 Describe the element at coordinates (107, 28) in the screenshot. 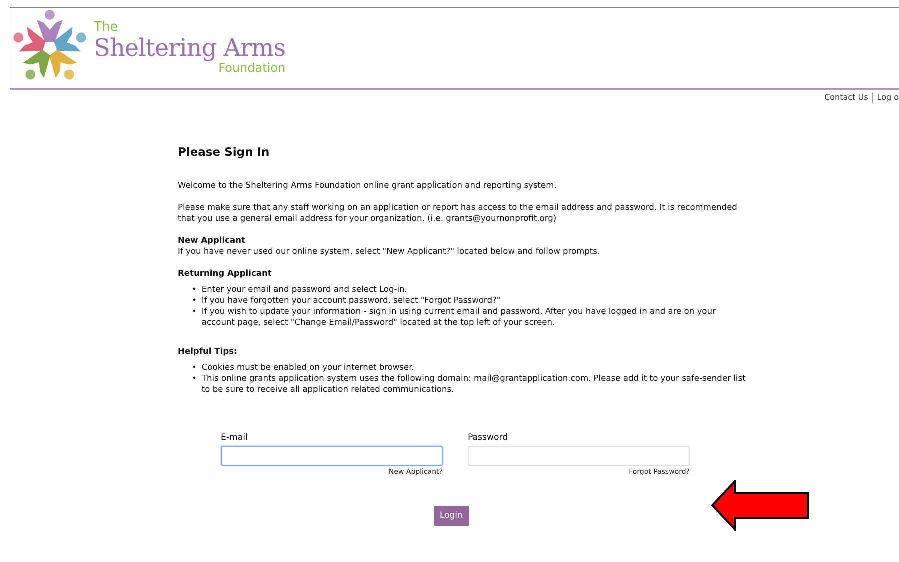

I see `logo-text: The` at that location.